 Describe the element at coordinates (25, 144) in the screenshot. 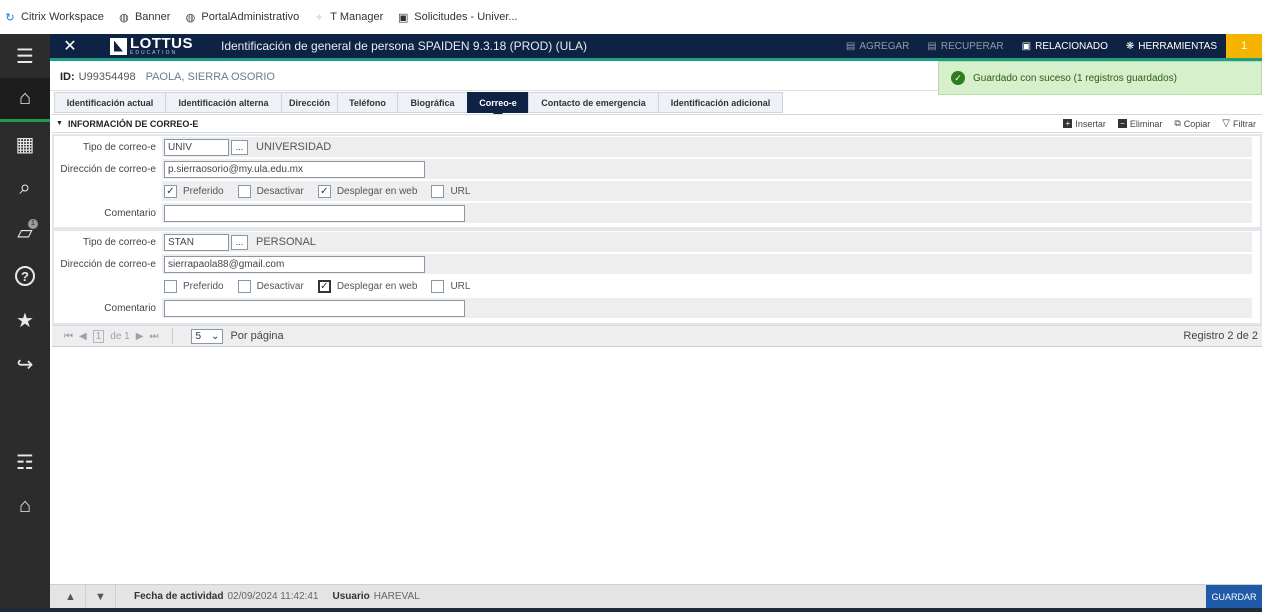

I see `grid-icon: ▦` at that location.